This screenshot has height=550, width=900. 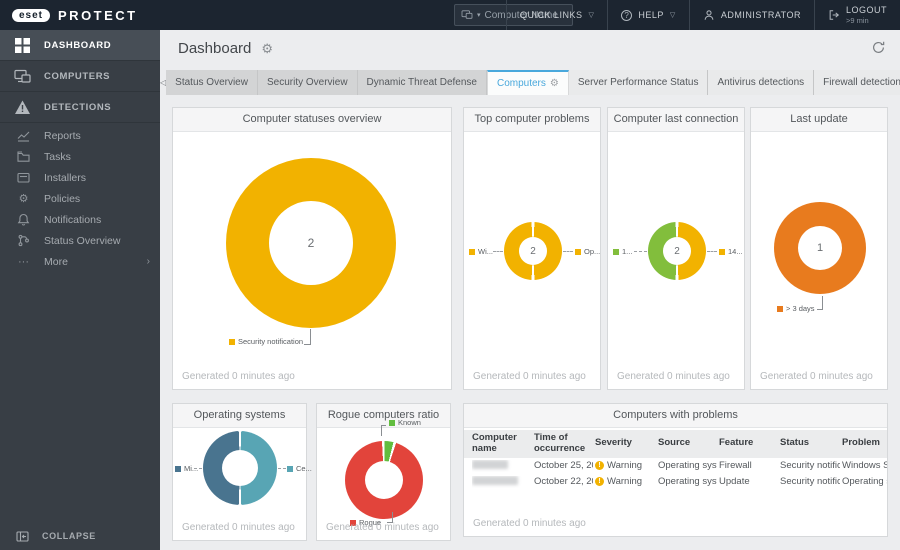 I want to click on sidebar-item-computers: COMPUTERS, so click(x=80, y=76).